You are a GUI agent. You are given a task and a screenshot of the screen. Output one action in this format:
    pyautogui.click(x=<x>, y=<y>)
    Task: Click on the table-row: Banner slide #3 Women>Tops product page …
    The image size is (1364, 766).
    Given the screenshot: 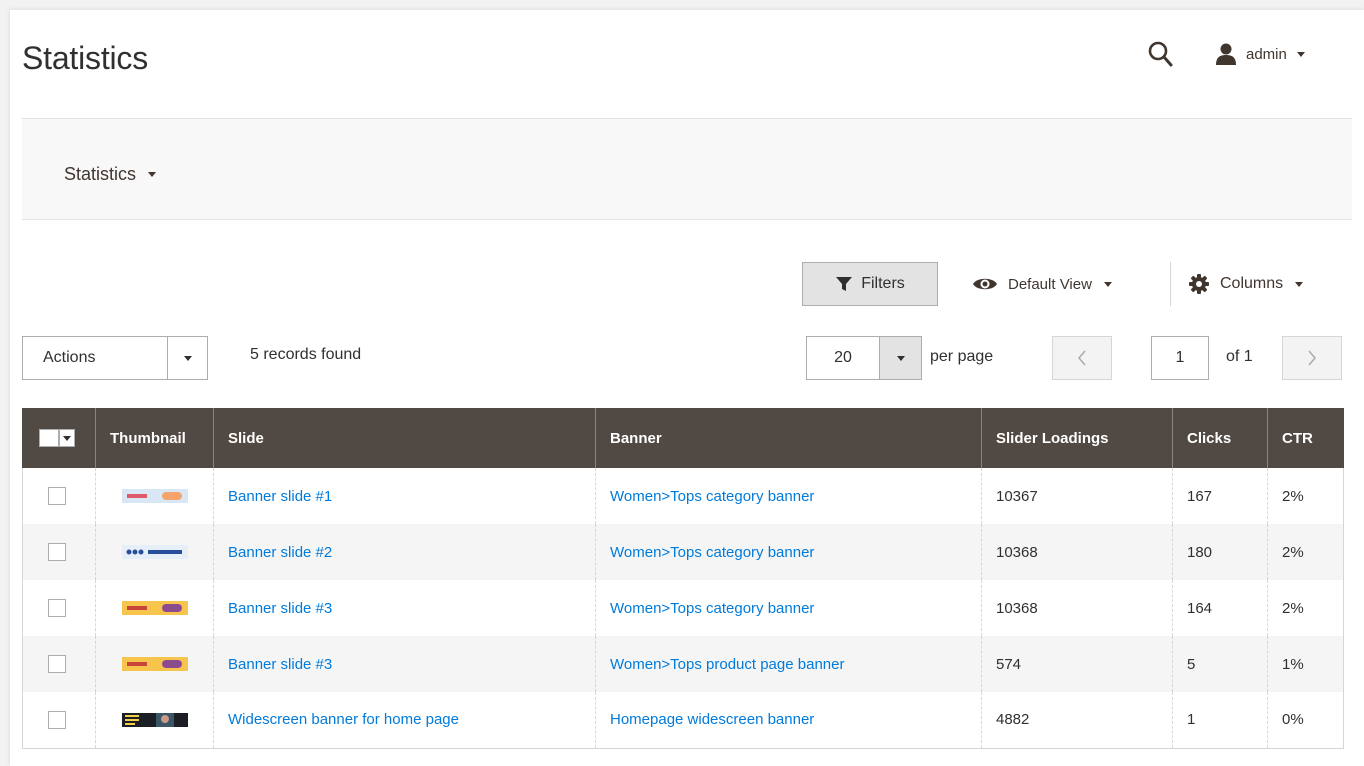 What is the action you would take?
    pyautogui.click(x=683, y=664)
    